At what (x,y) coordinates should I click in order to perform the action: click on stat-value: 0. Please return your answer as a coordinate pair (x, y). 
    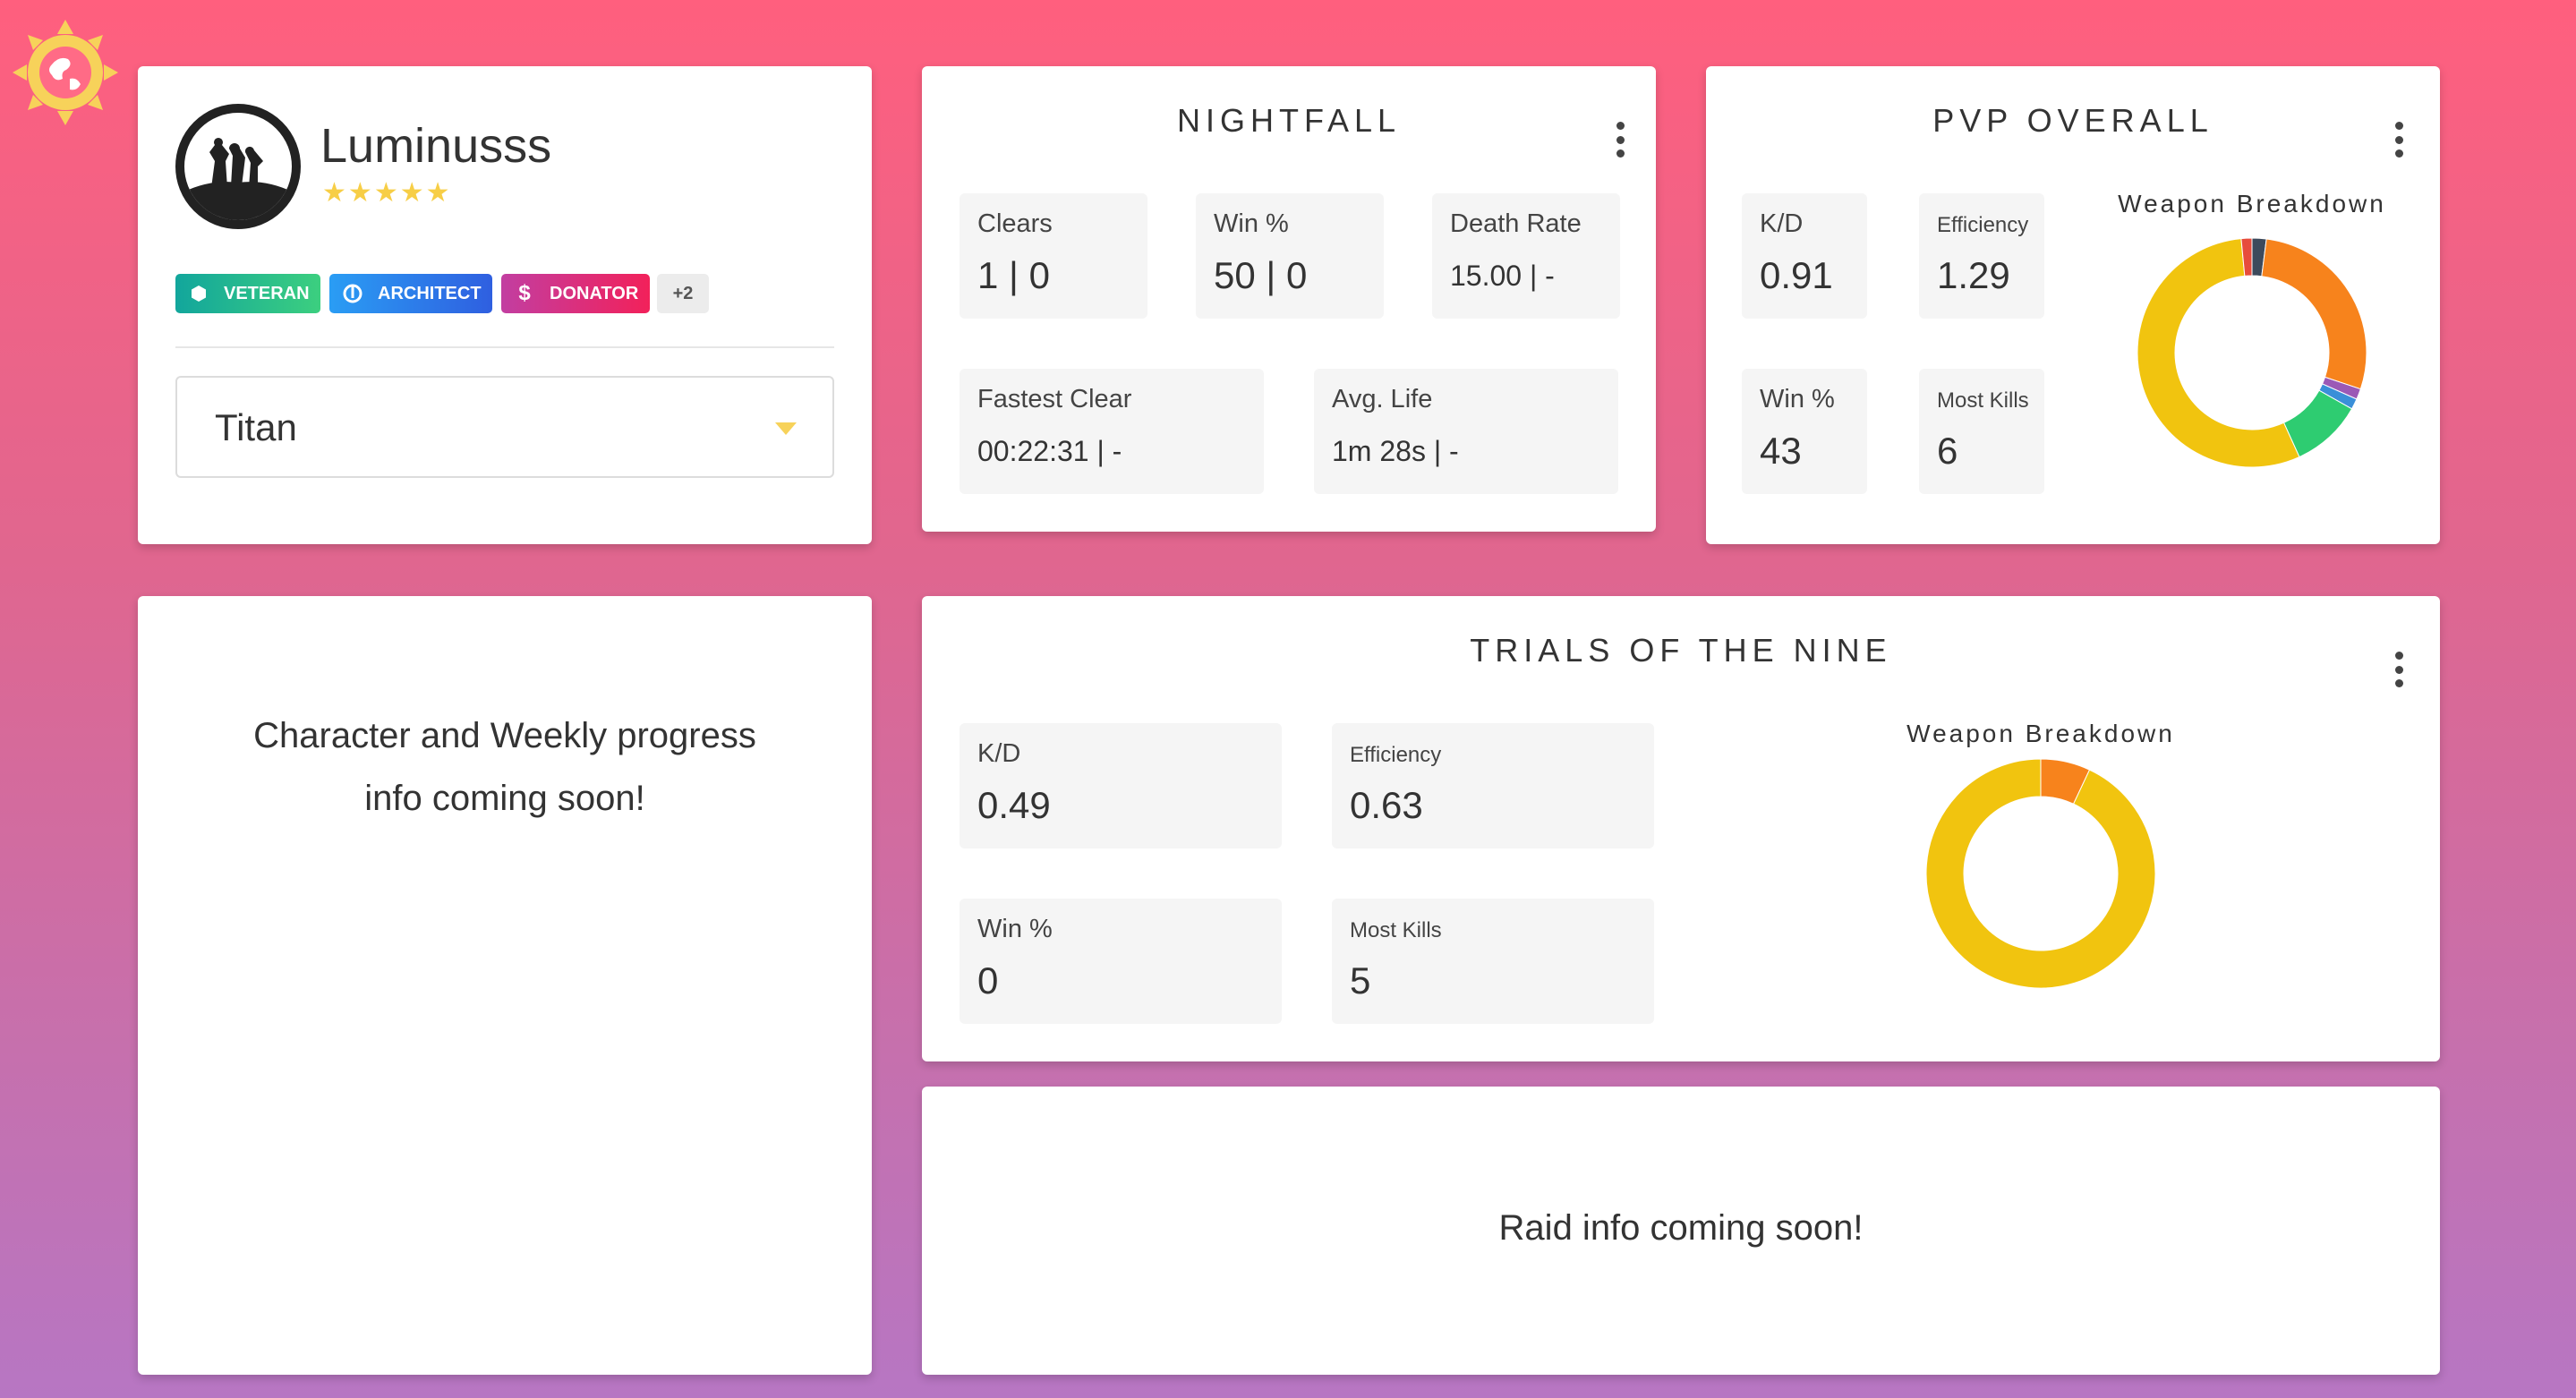
    Looking at the image, I should click on (988, 980).